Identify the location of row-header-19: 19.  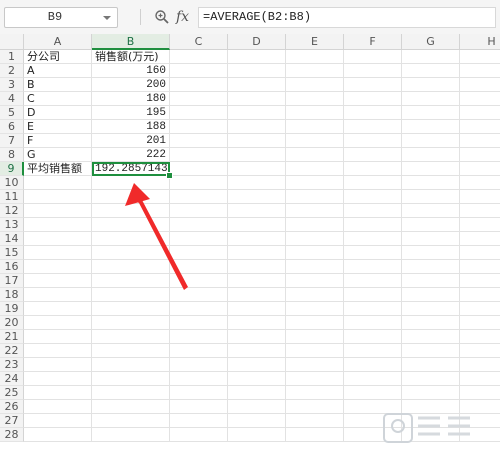
(12, 309).